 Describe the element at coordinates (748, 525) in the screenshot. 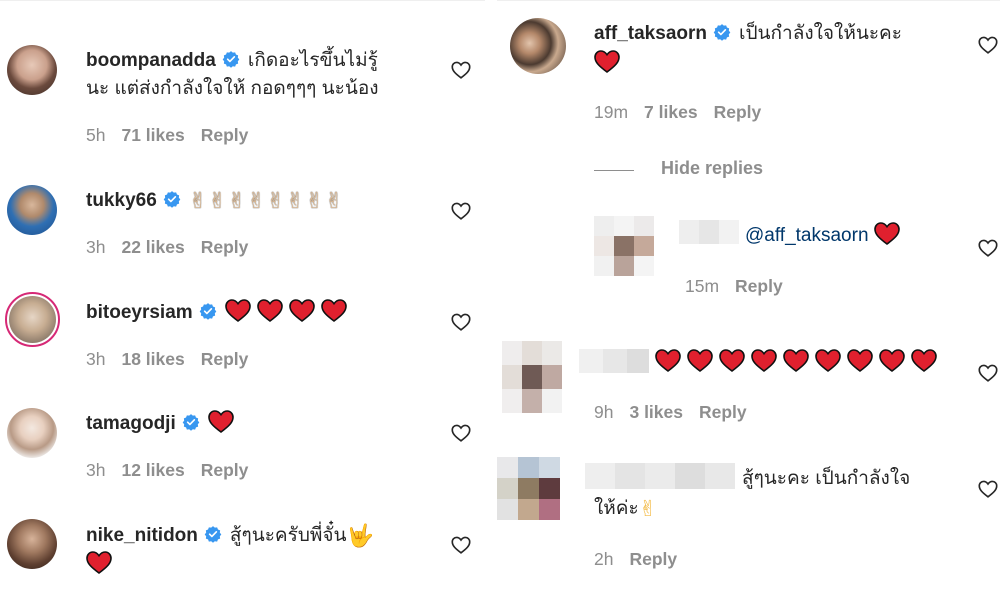

I see `comment-blurred-user: สู้ๆนะคะ เป็นกำลังใจ ให้ค่ะ✌ 2h Reply` at that location.